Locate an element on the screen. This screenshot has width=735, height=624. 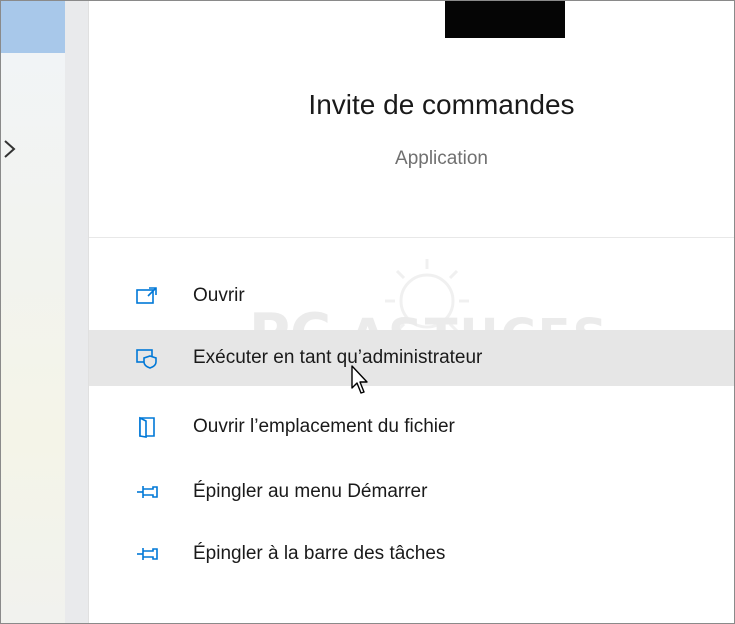
results-list-pane is located at coordinates (45, 312).